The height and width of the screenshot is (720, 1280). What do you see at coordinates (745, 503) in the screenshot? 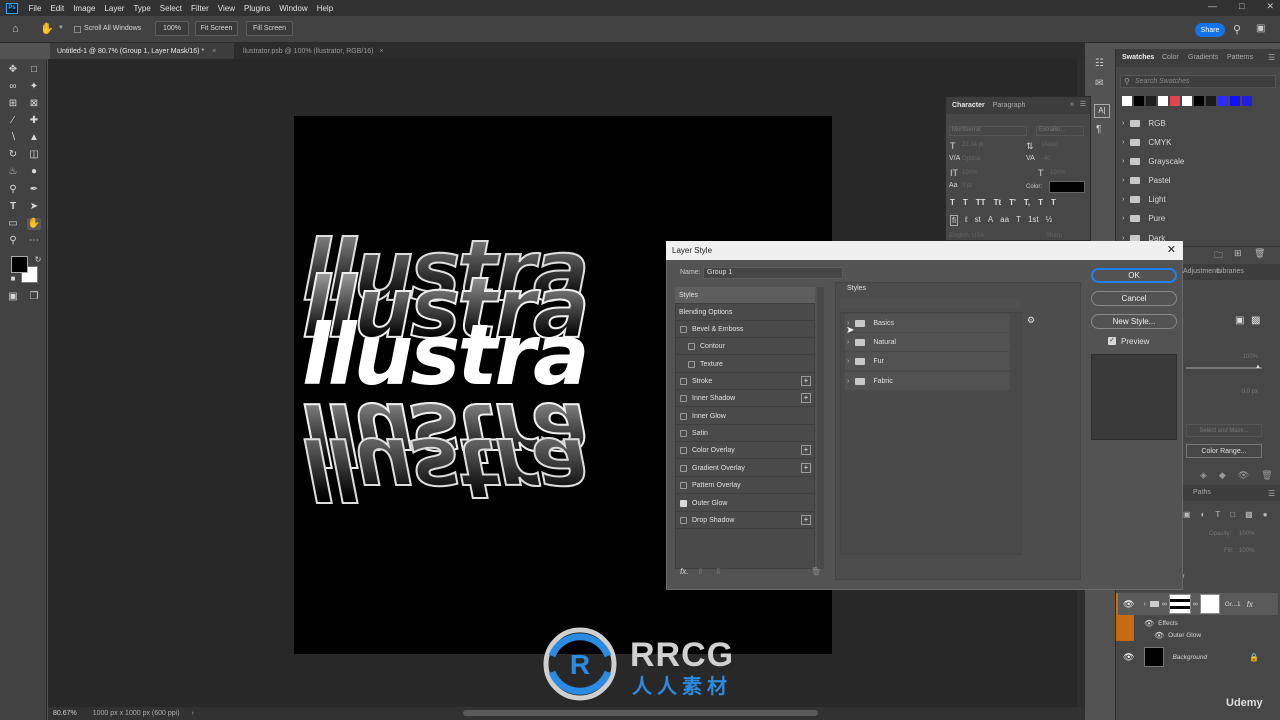
I see `styles-item-outer-glow: Outer Glow` at bounding box center [745, 503].